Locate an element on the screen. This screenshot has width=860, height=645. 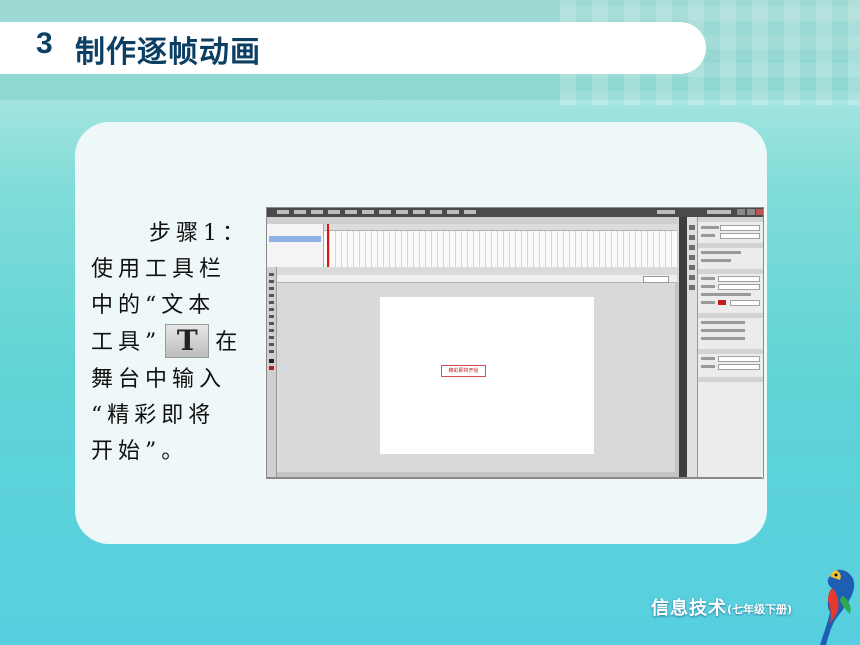
tools-panel is located at coordinates (272, 372).